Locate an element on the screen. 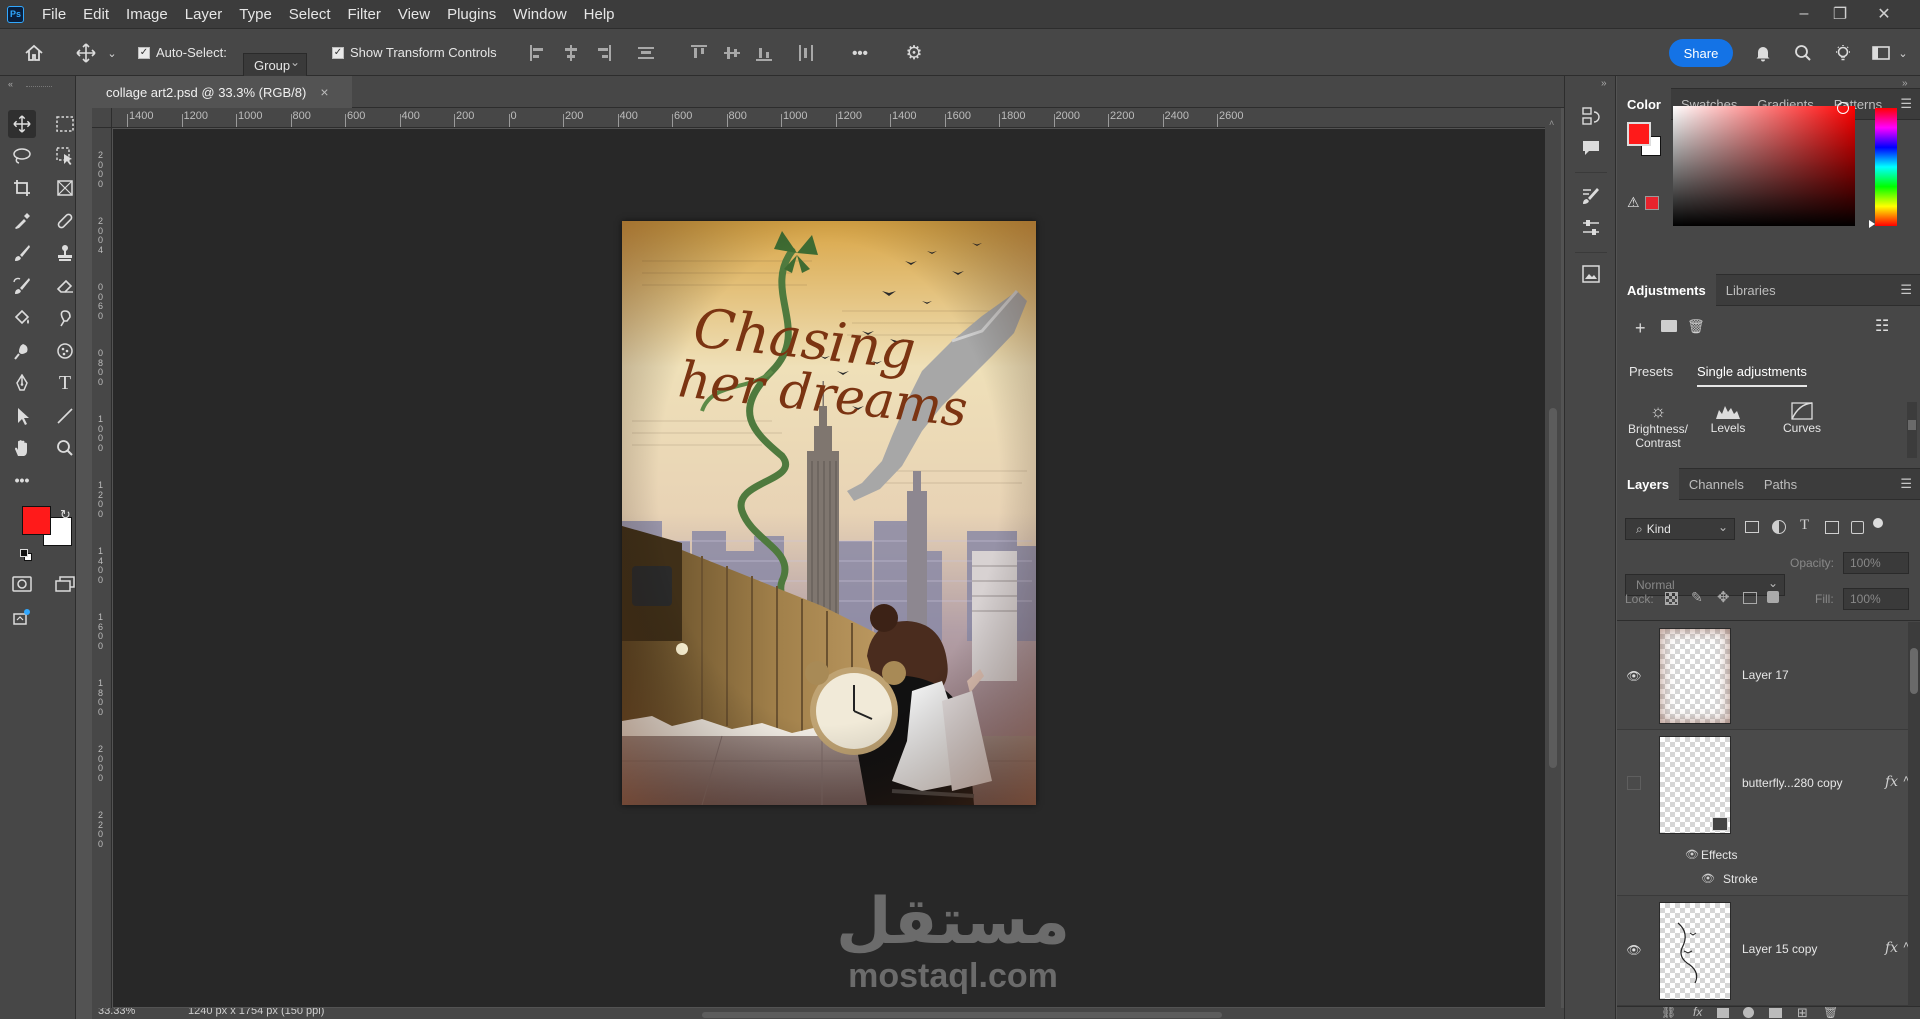 The width and height of the screenshot is (1920, 1019). foreground-color-swatch is located at coordinates (36, 520).